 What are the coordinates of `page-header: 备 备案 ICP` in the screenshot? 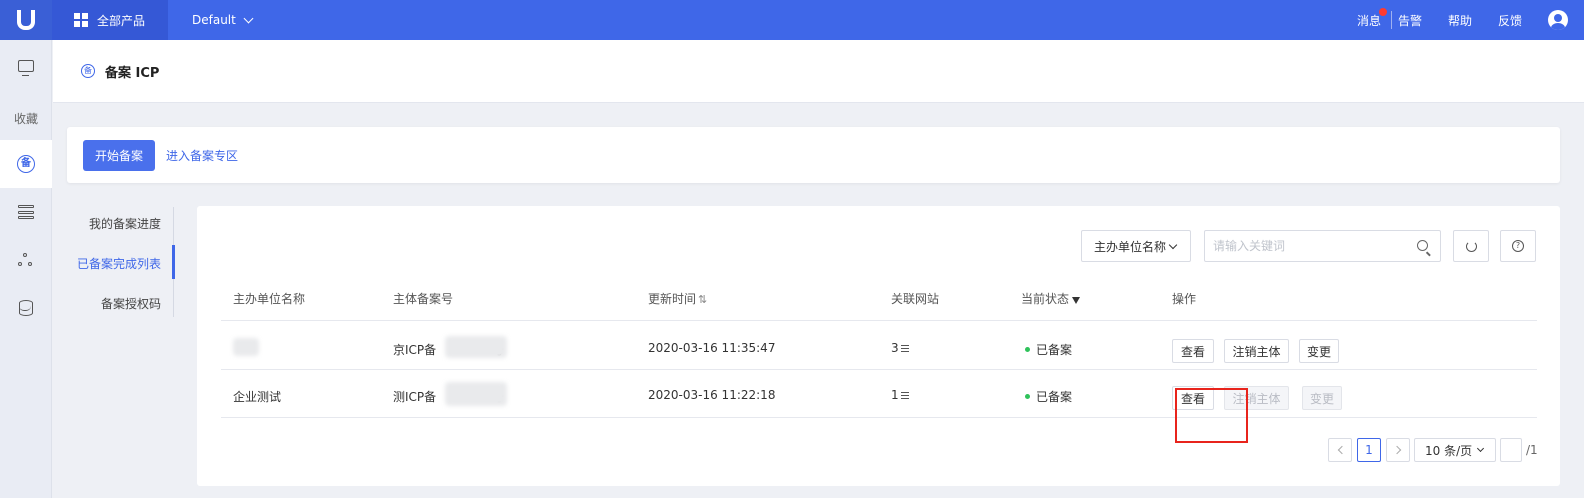 It's located at (818, 71).